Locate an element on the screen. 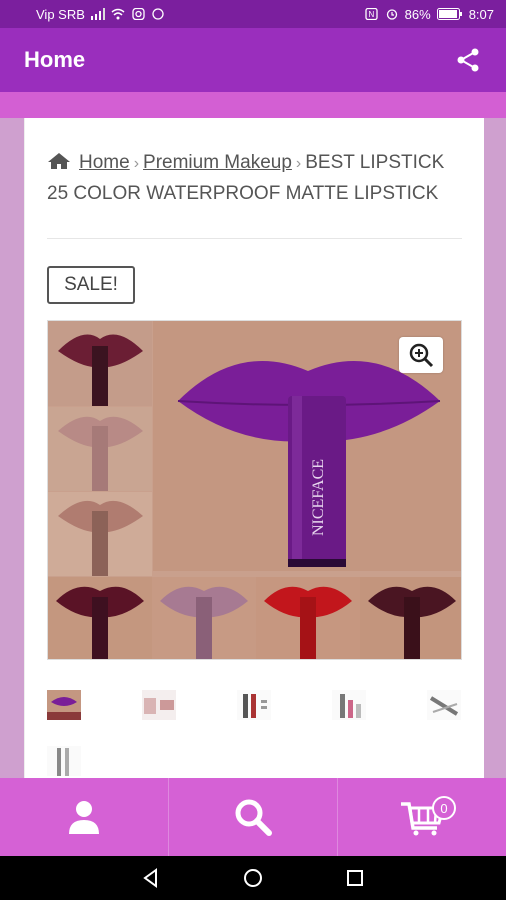  back-icon is located at coordinates (151, 878).